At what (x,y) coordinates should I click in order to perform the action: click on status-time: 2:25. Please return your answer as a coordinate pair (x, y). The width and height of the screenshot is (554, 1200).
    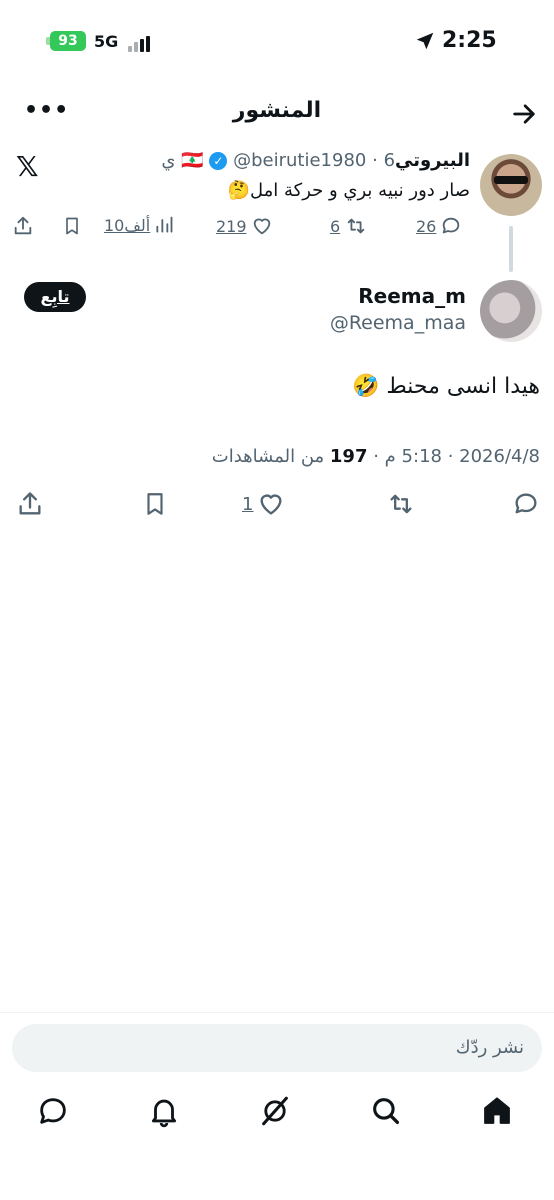
    Looking at the image, I should click on (469, 40).